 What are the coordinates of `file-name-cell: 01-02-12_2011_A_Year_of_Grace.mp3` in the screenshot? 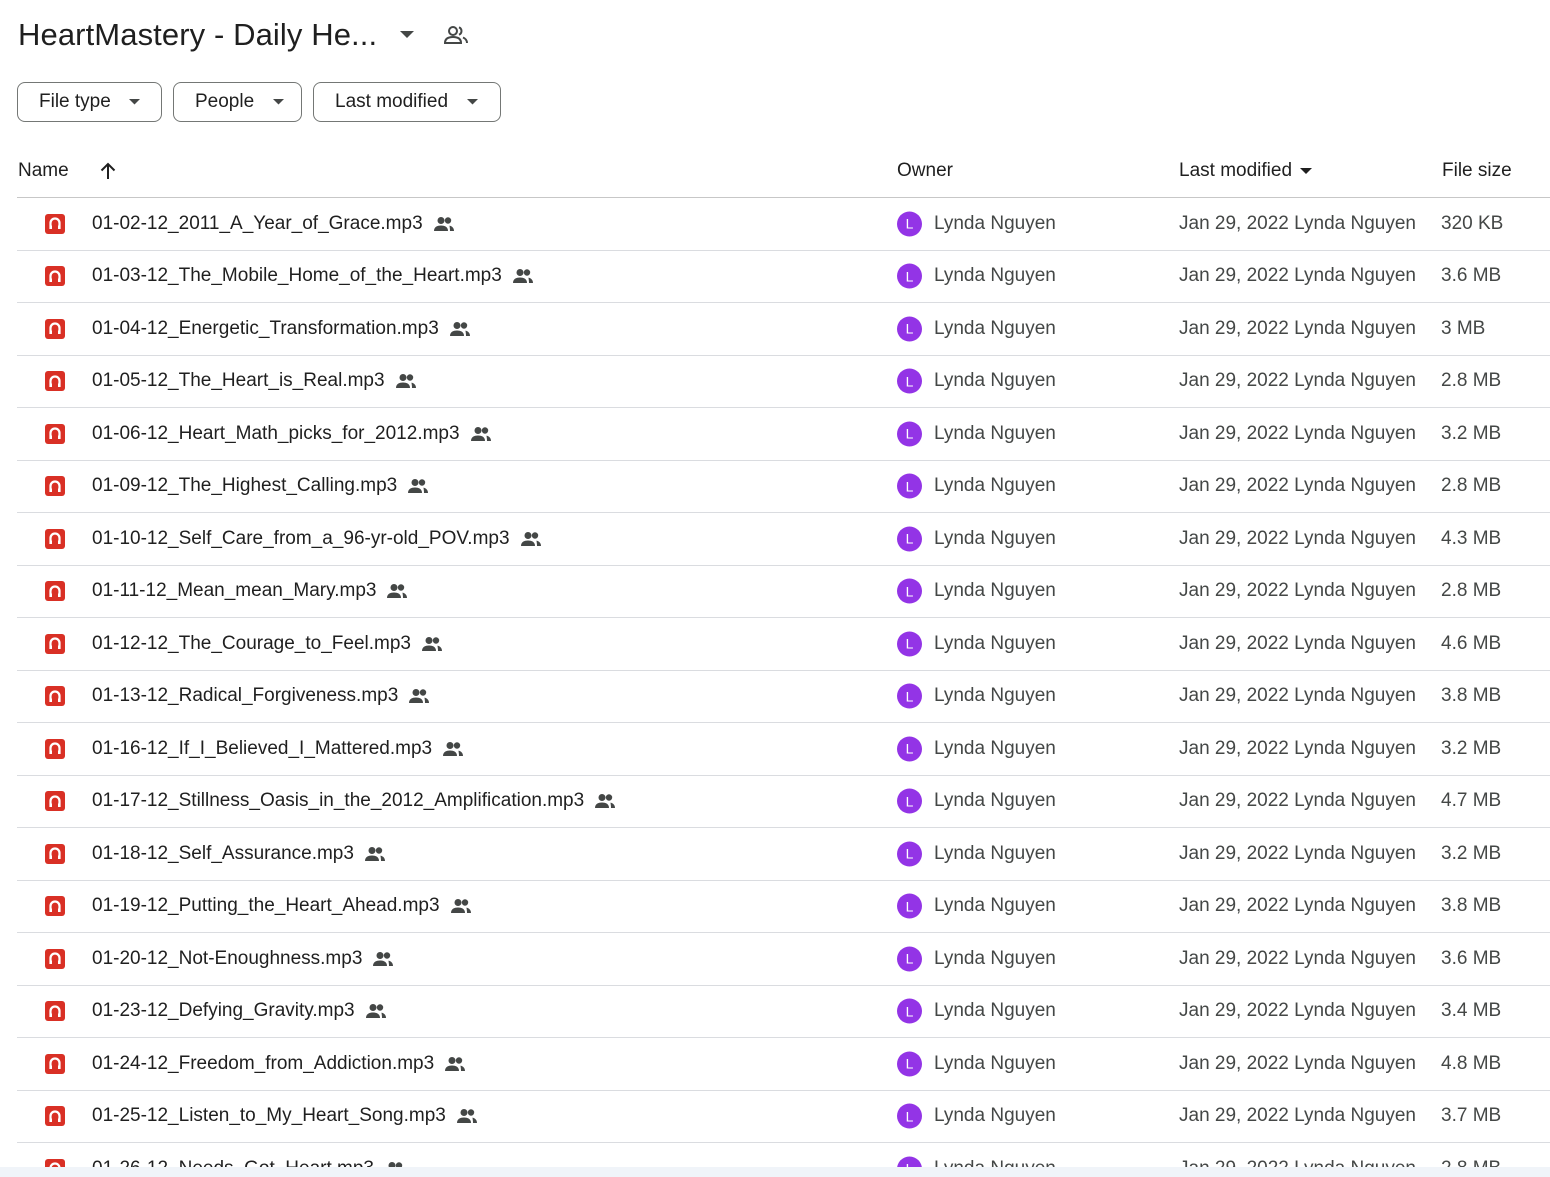 It's located at (274, 224).